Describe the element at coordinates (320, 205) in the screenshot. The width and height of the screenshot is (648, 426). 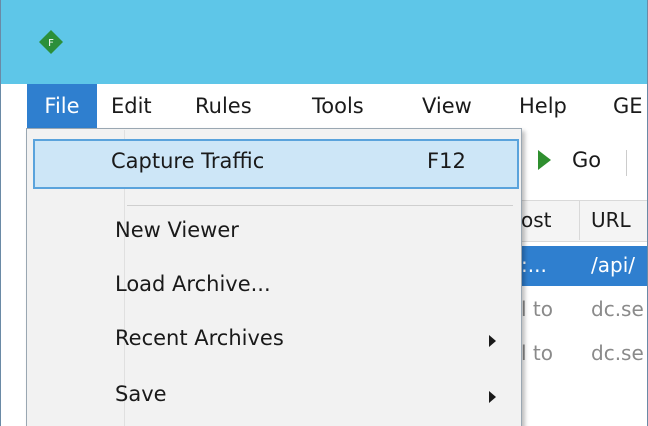
I see `menu-separator` at that location.